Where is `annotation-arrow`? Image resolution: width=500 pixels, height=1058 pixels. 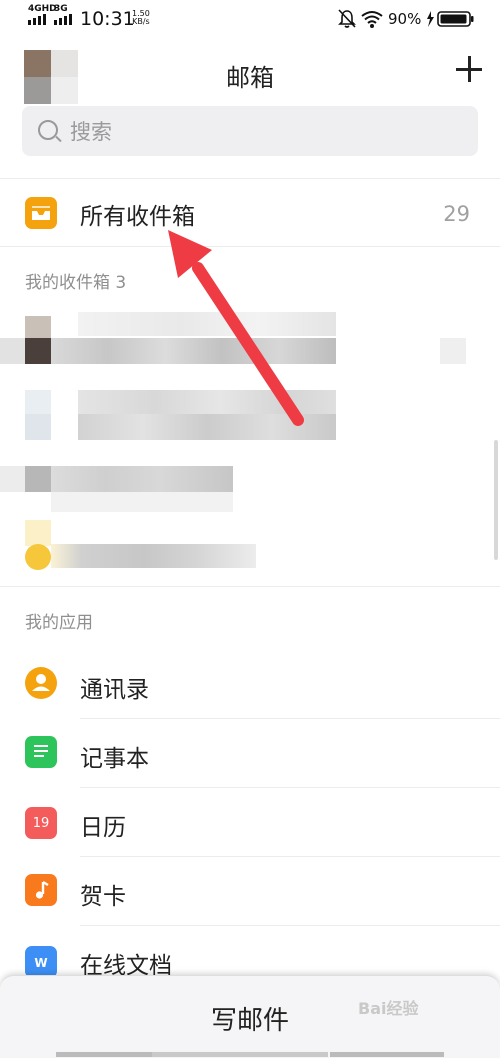 annotation-arrow is located at coordinates (236, 328).